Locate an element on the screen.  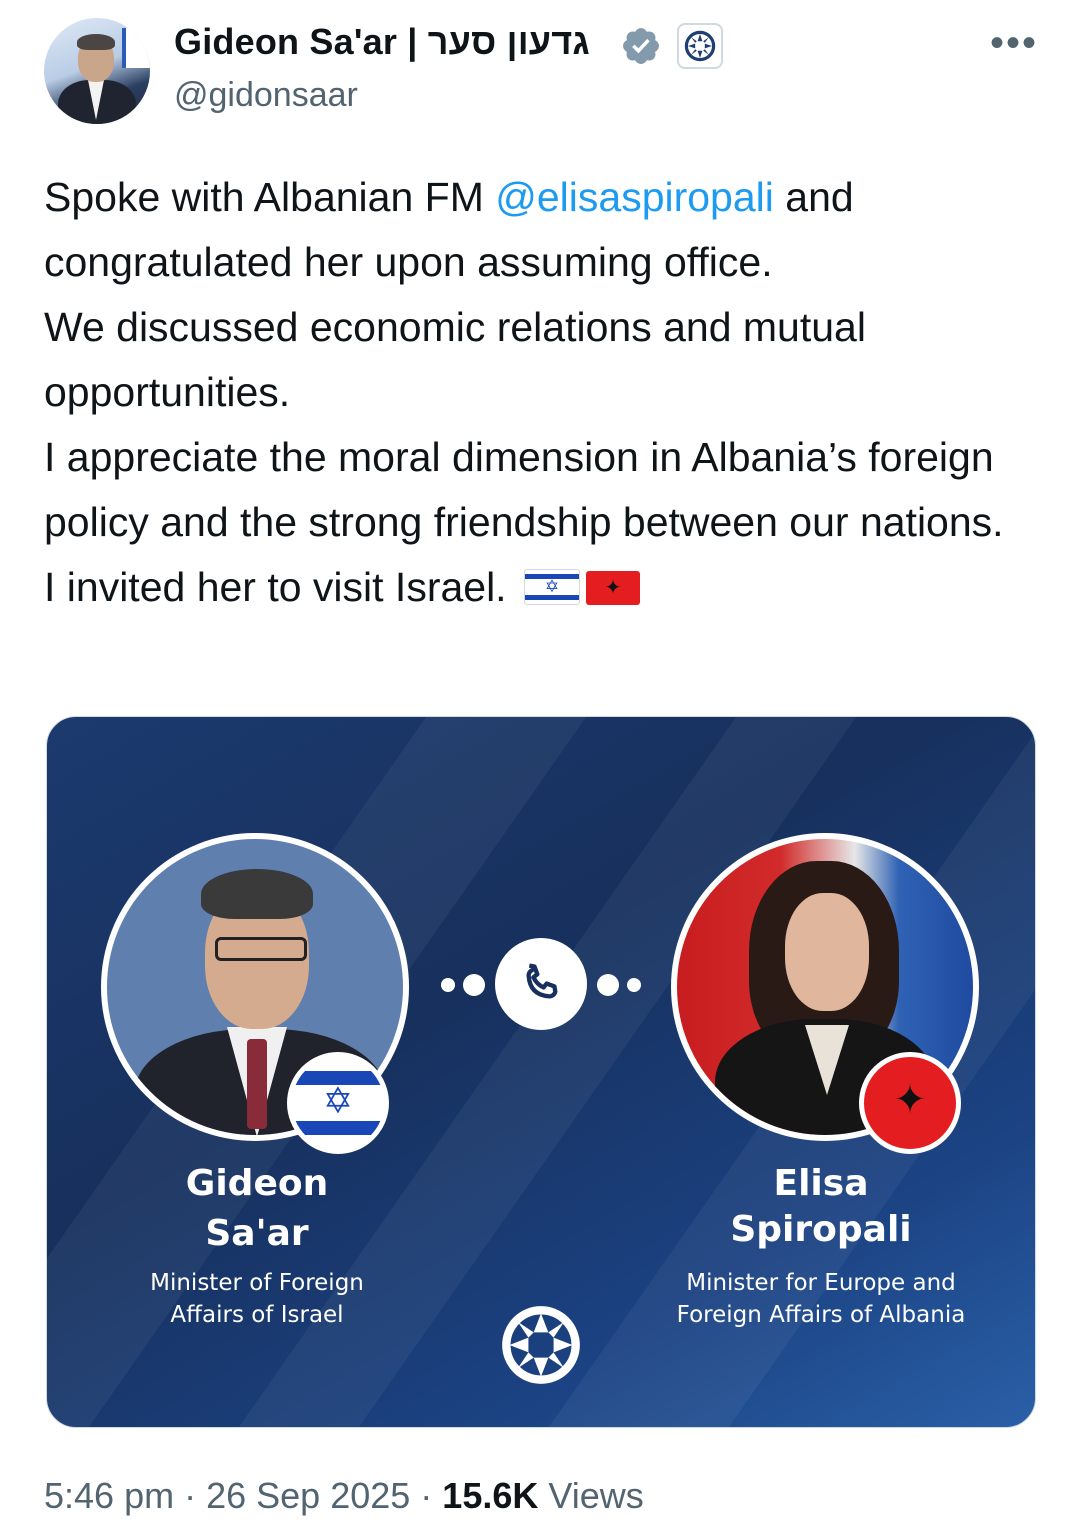
israel-flag-badge: ✡ is located at coordinates (338, 1103).